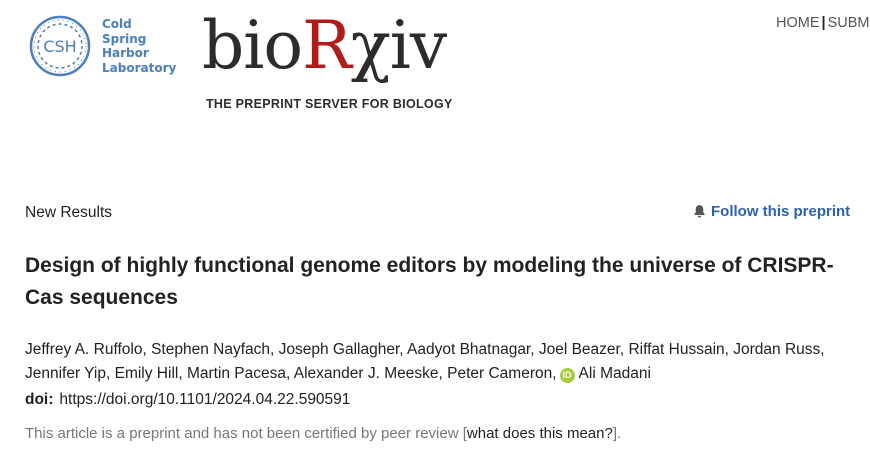 This screenshot has width=870, height=454. Describe the element at coordinates (540, 433) in the screenshot. I see `what-does-this-mean-link: what does this mean?` at that location.